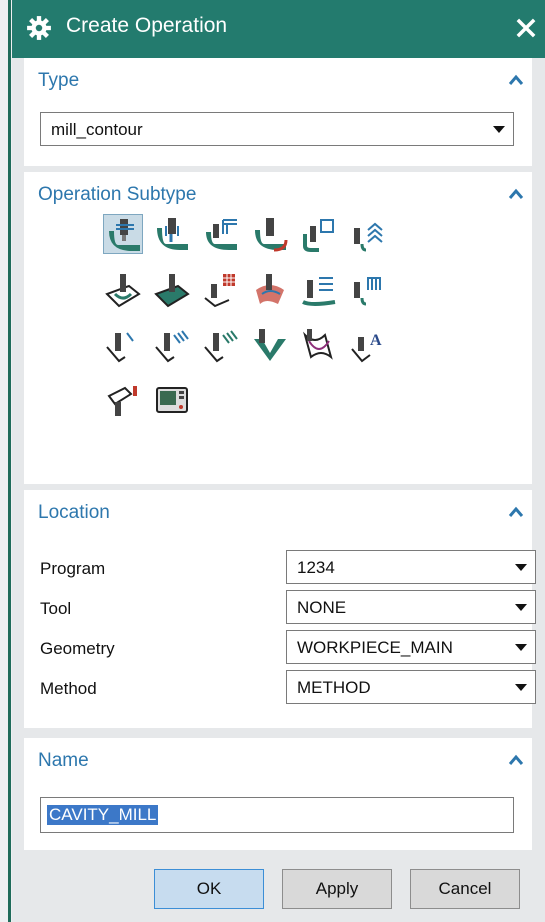 This screenshot has height=922, width=545. I want to click on contour-area-icon, so click(172, 290).